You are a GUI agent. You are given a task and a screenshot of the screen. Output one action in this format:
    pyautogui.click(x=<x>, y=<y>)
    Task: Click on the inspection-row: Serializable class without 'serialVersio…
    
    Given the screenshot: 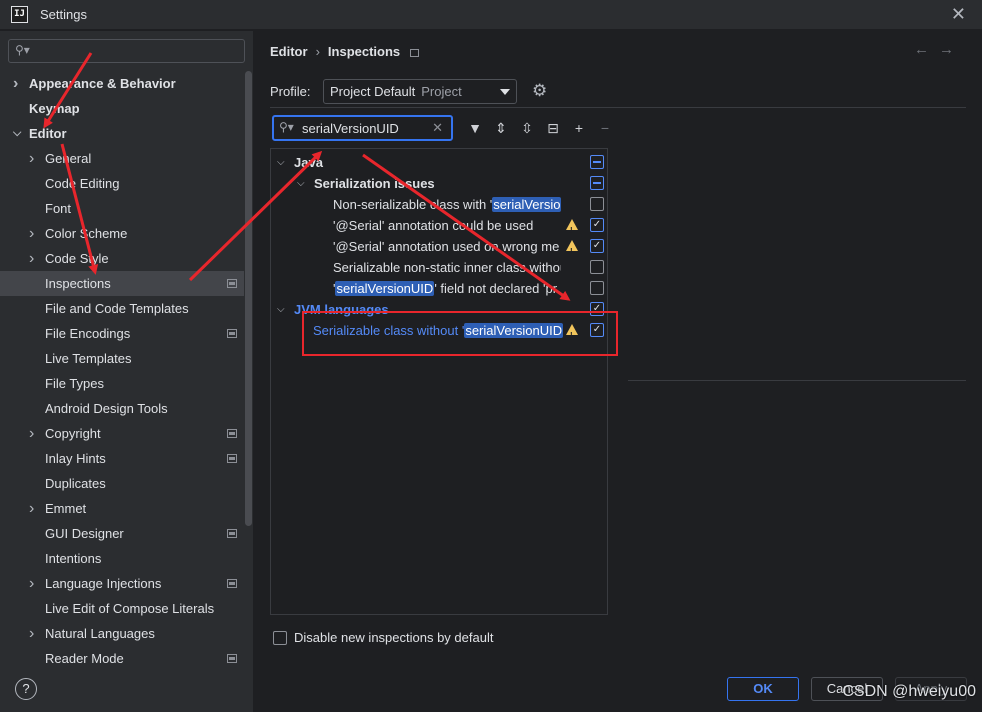 What is the action you would take?
    pyautogui.click(x=439, y=333)
    